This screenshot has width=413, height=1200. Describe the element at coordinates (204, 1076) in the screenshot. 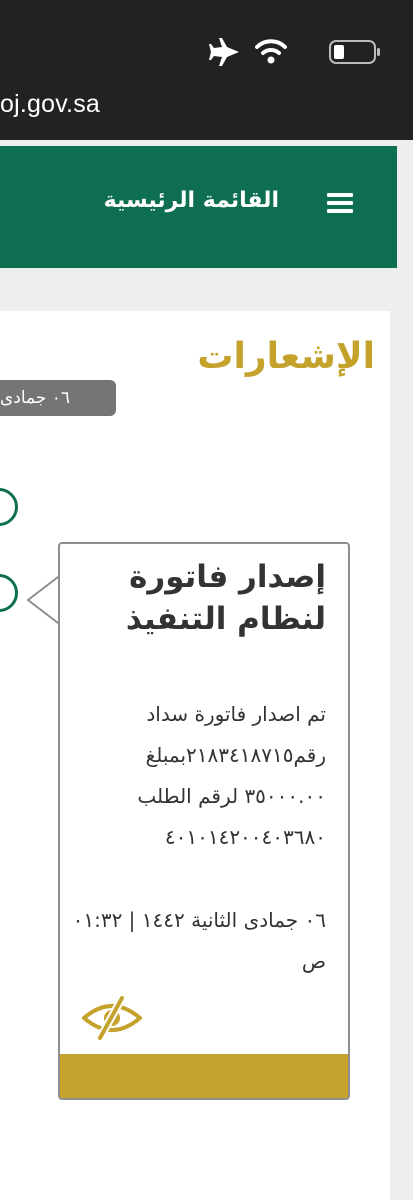

I see `card-footer-bar` at that location.